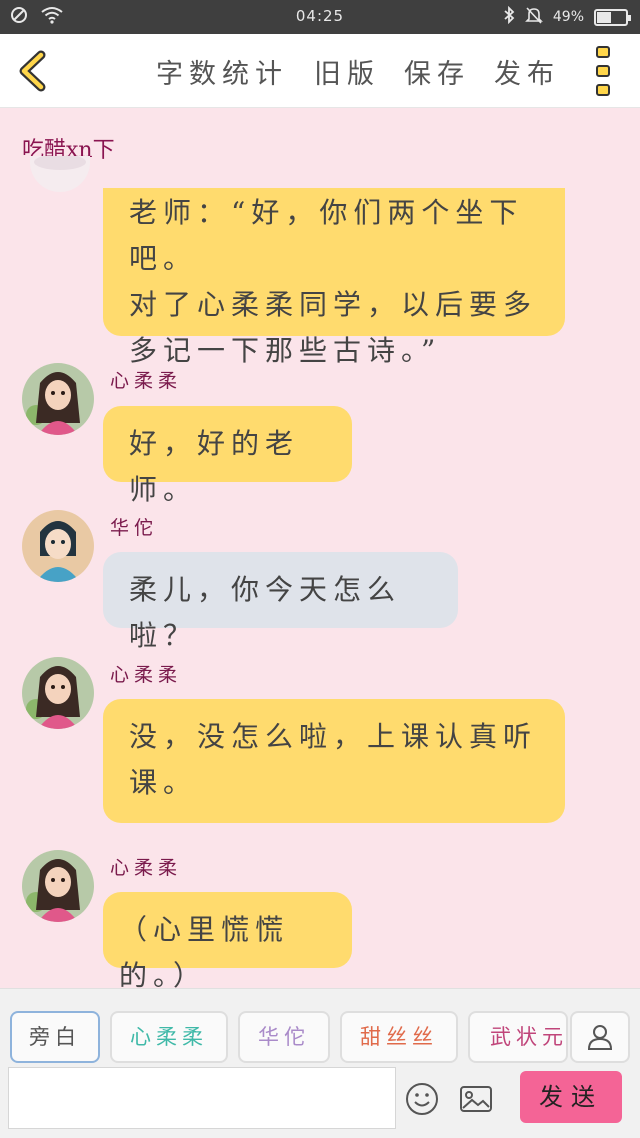 This screenshot has height=1138, width=640. What do you see at coordinates (334, 277) in the screenshot?
I see `message-bubble: 老师：“好，你们两个坐下吧。 对了心柔柔同学，以后要多 多记一下那些古诗。”` at bounding box center [334, 277].